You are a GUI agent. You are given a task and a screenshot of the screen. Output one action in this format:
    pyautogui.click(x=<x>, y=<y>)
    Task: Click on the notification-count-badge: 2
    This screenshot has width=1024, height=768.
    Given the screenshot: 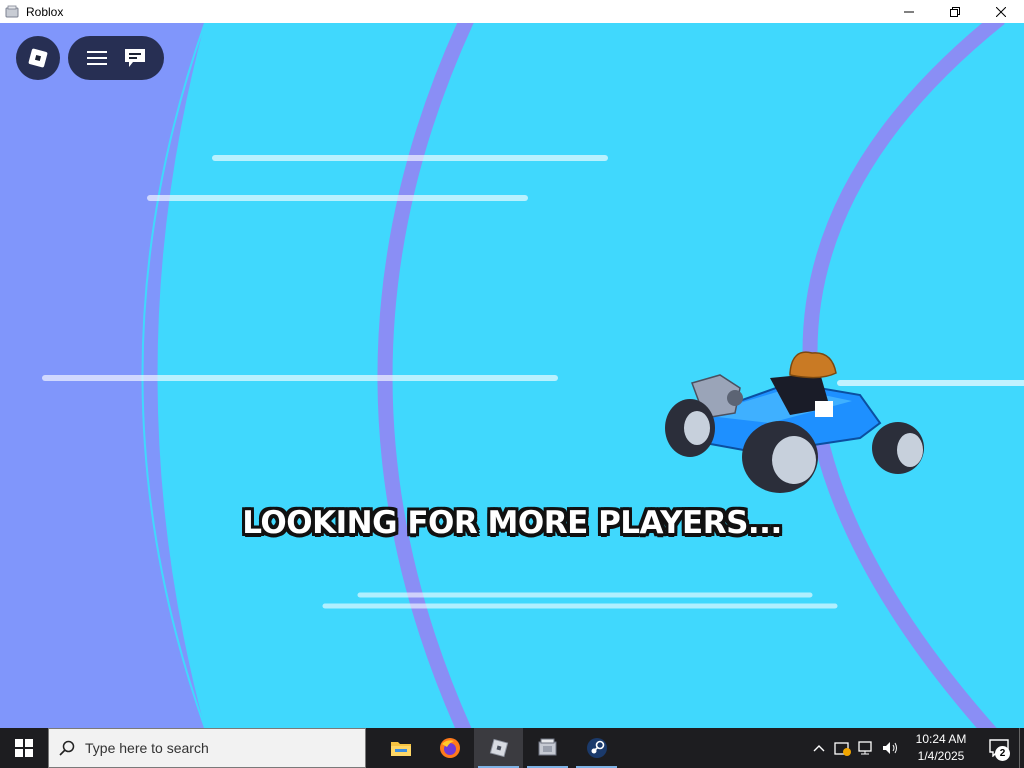 What is the action you would take?
    pyautogui.click(x=1002, y=753)
    